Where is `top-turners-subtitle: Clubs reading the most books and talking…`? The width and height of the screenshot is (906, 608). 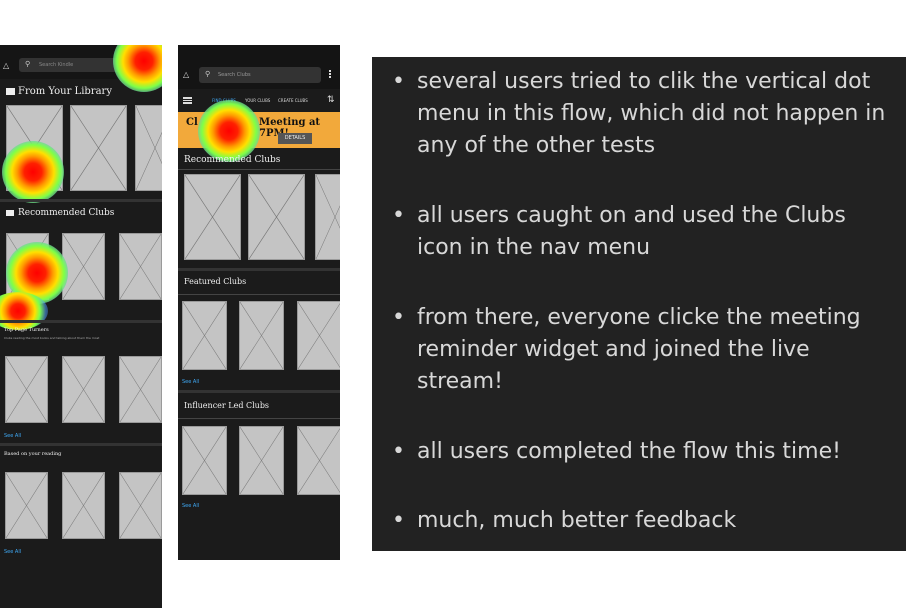
top-turners-subtitle: Clubs reading the most books and talking… is located at coordinates (52, 338).